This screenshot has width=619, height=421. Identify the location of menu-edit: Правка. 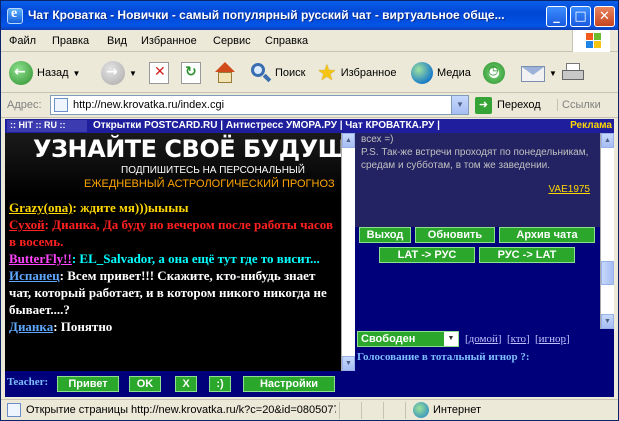
(70, 41).